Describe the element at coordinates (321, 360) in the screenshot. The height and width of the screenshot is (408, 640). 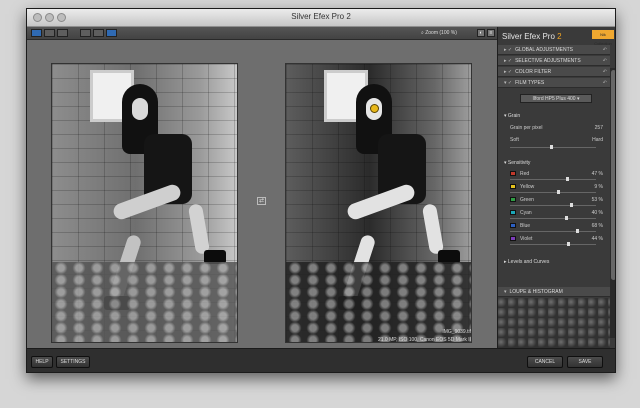
I see `bottom-bar: HELP SETTINGS CANCEL SAVE` at that location.